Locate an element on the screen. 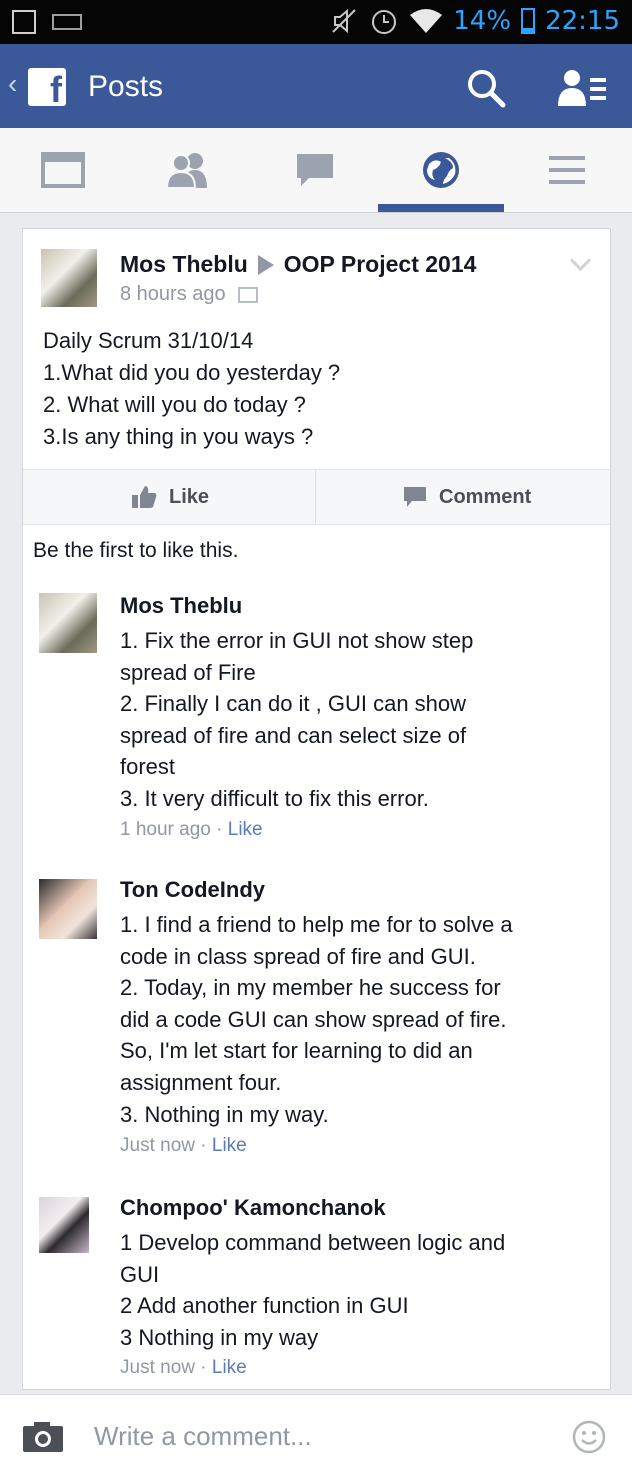 This screenshot has width=632, height=1482. tab-more is located at coordinates (567, 170).